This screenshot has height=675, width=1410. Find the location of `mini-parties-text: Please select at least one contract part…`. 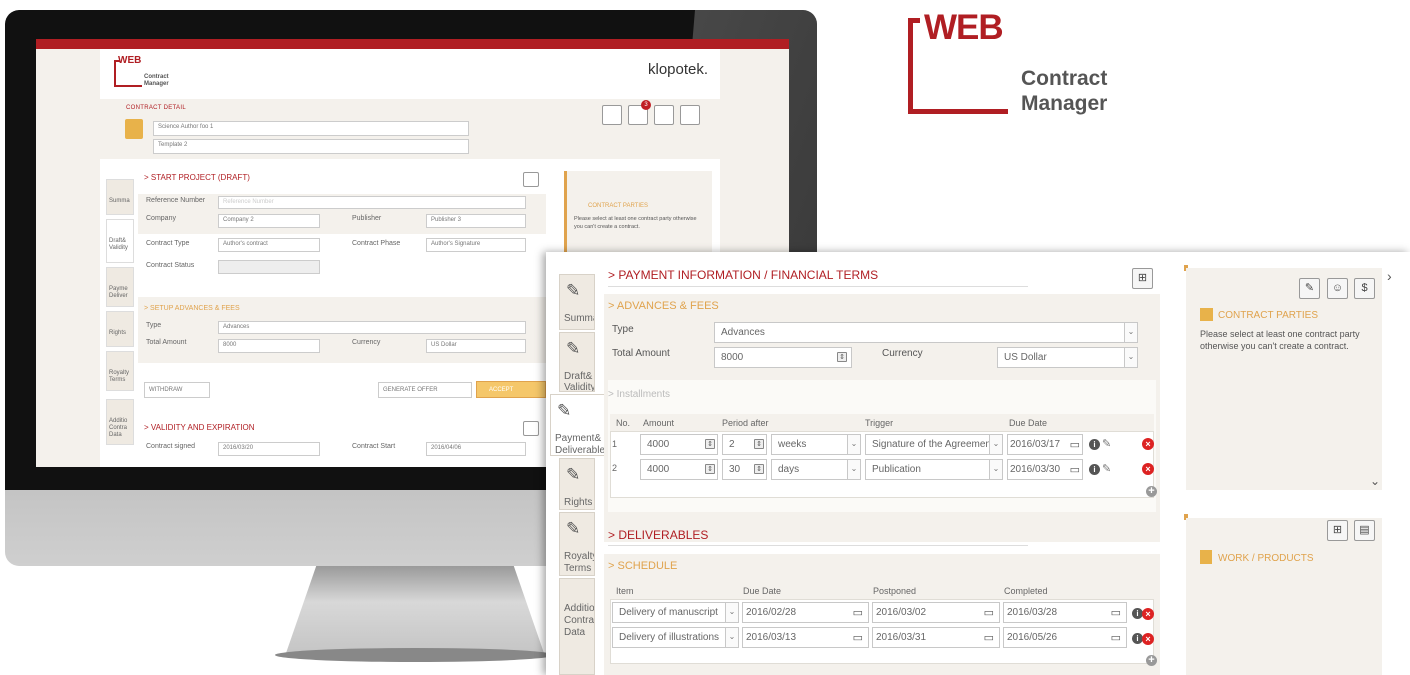

mini-parties-text: Please select at least one contract part… is located at coordinates (635, 223).